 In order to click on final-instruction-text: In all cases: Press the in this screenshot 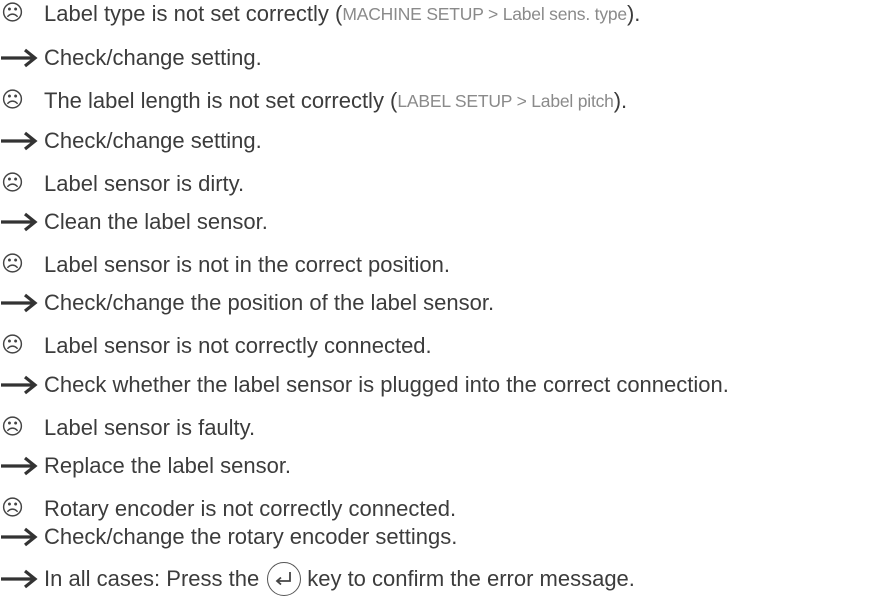, I will do `click(152, 578)`.